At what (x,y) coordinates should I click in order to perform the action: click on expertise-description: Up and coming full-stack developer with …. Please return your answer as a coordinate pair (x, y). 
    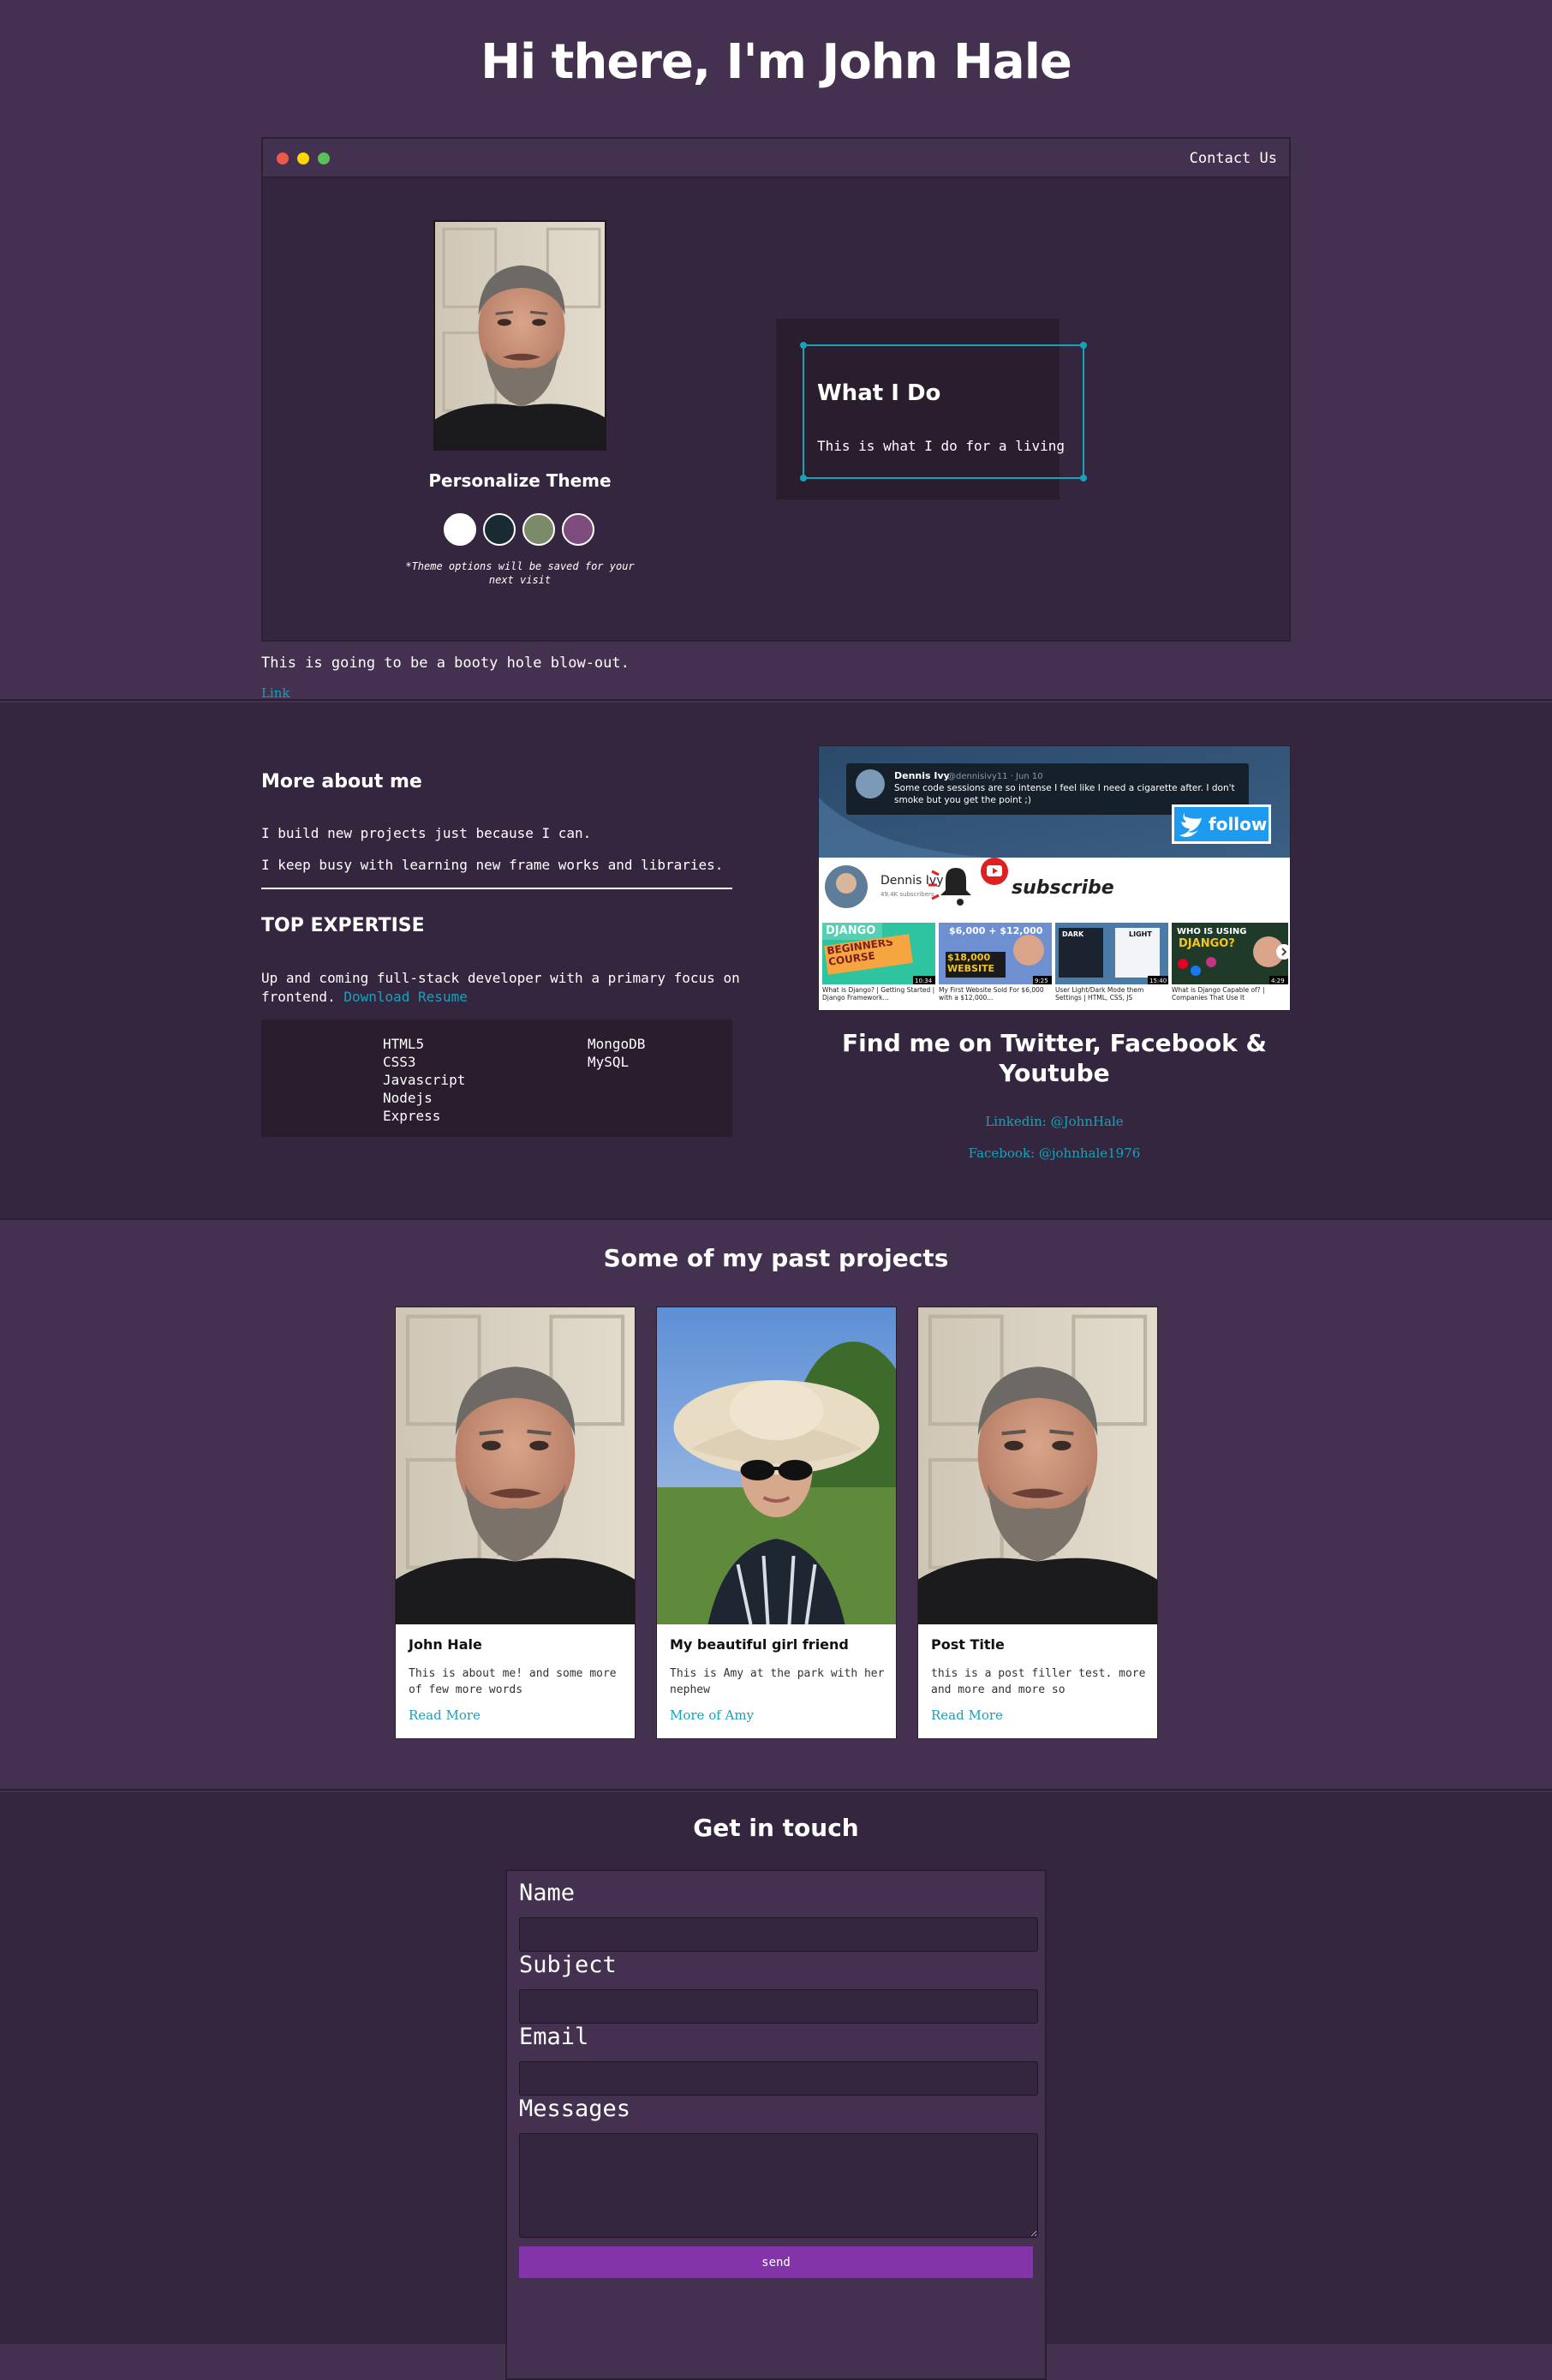
    Looking at the image, I should click on (501, 987).